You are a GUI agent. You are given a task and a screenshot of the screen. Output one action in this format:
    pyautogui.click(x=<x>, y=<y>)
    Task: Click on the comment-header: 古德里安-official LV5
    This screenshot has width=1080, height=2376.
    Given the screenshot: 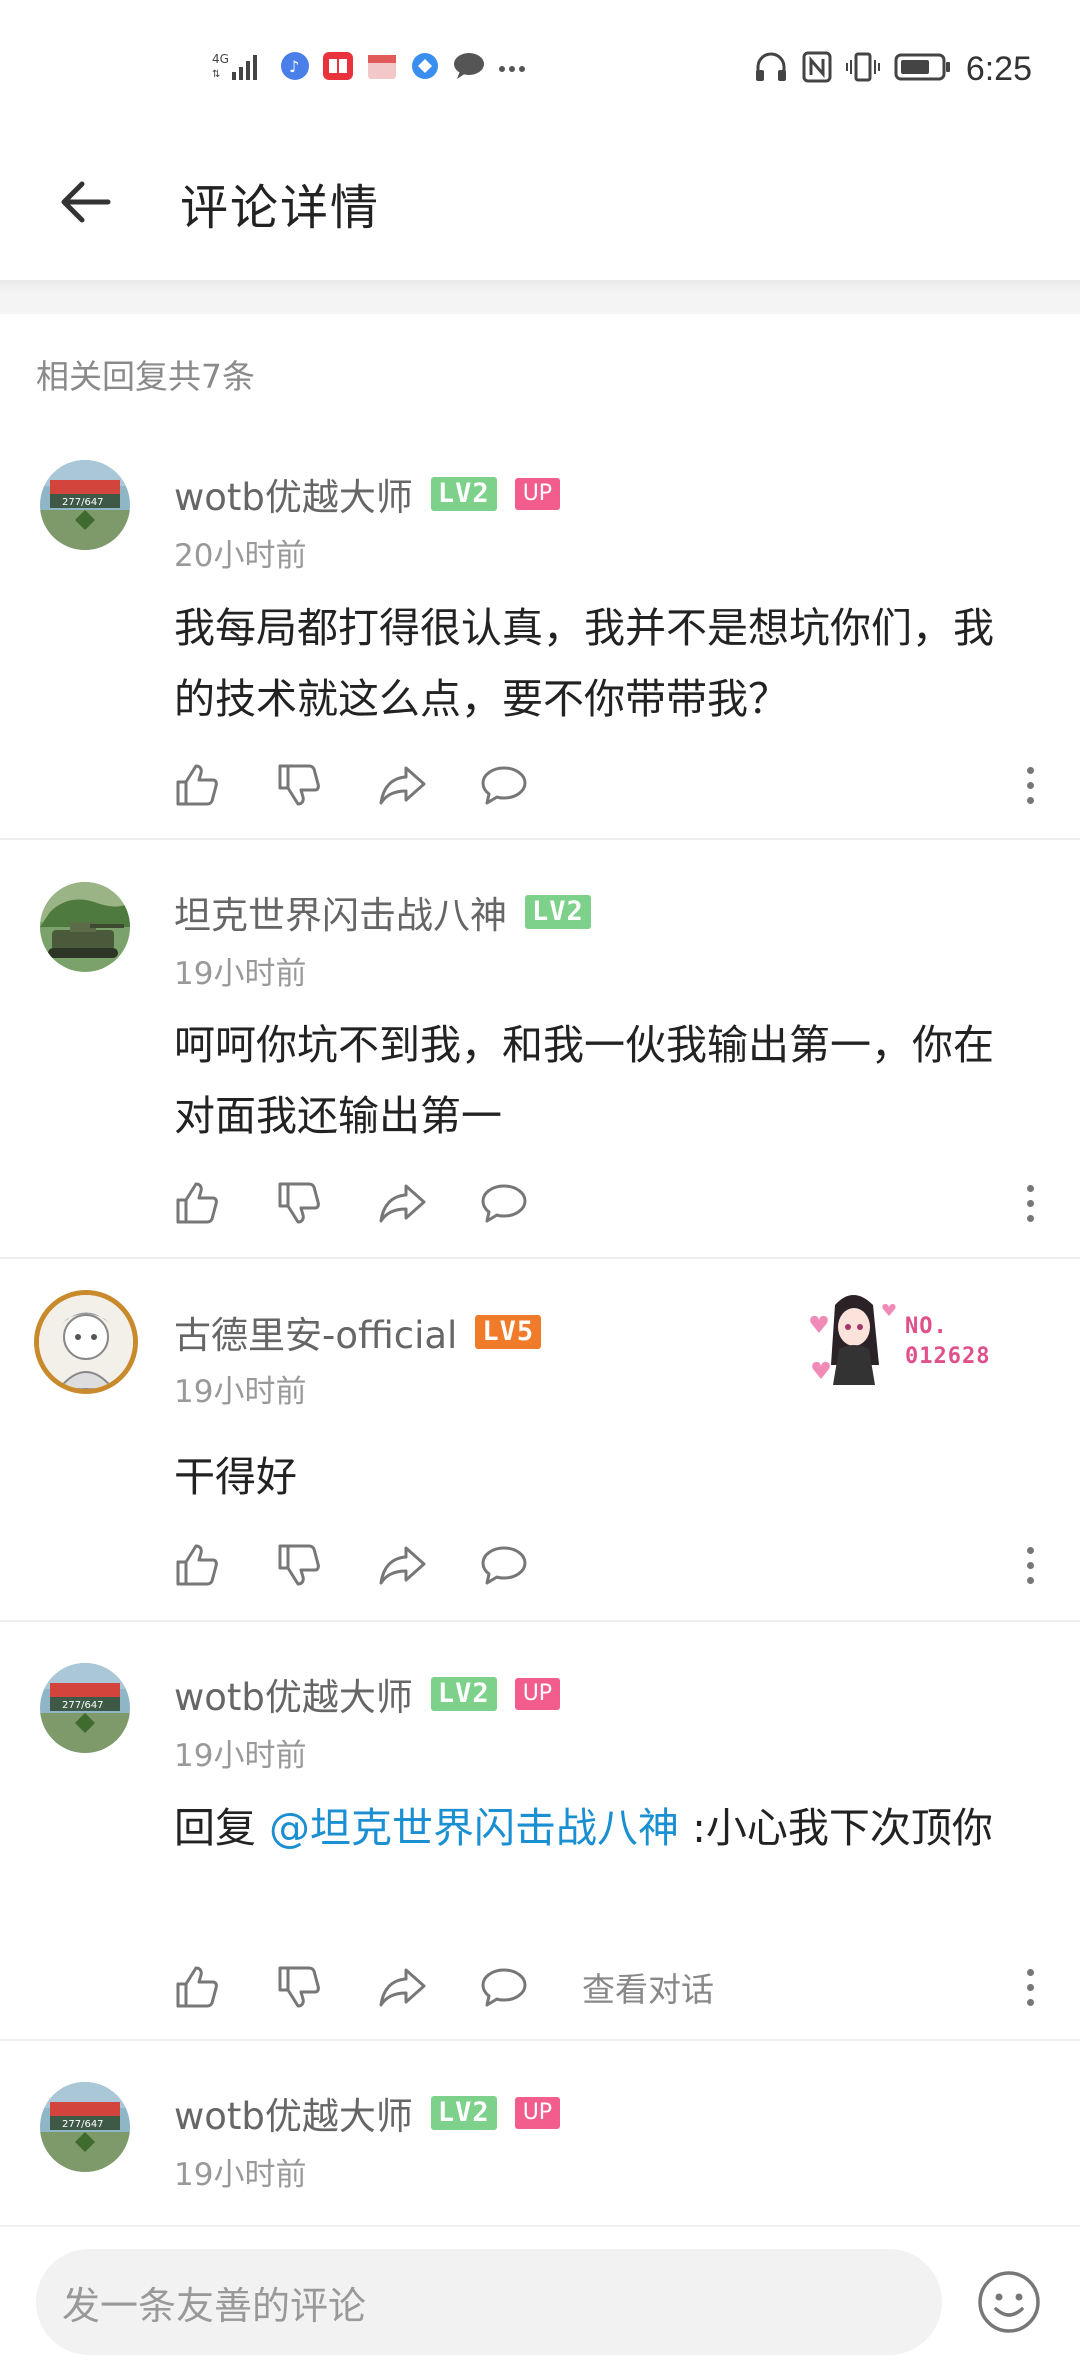 What is the action you would take?
    pyautogui.click(x=358, y=1332)
    